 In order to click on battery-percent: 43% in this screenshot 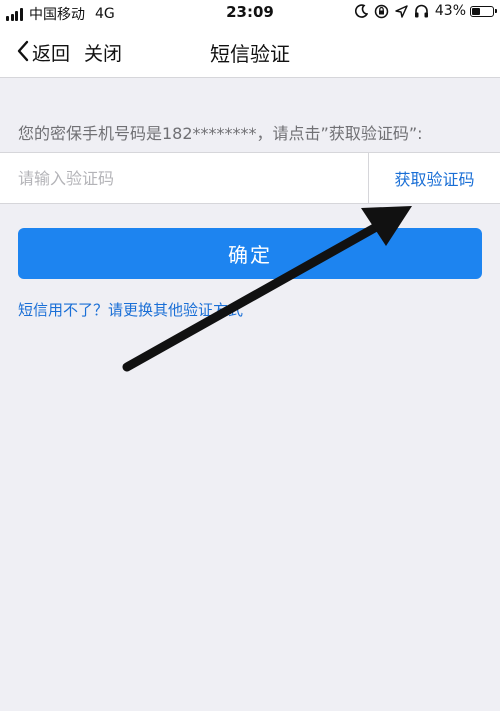, I will do `click(450, 11)`.